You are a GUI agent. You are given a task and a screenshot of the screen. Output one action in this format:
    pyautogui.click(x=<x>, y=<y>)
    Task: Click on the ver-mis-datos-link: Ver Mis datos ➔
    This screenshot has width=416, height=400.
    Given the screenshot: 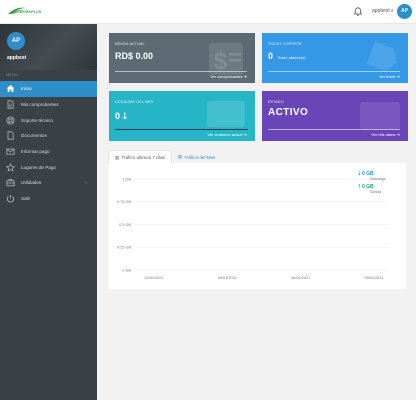 What is the action you would take?
    pyautogui.click(x=385, y=134)
    